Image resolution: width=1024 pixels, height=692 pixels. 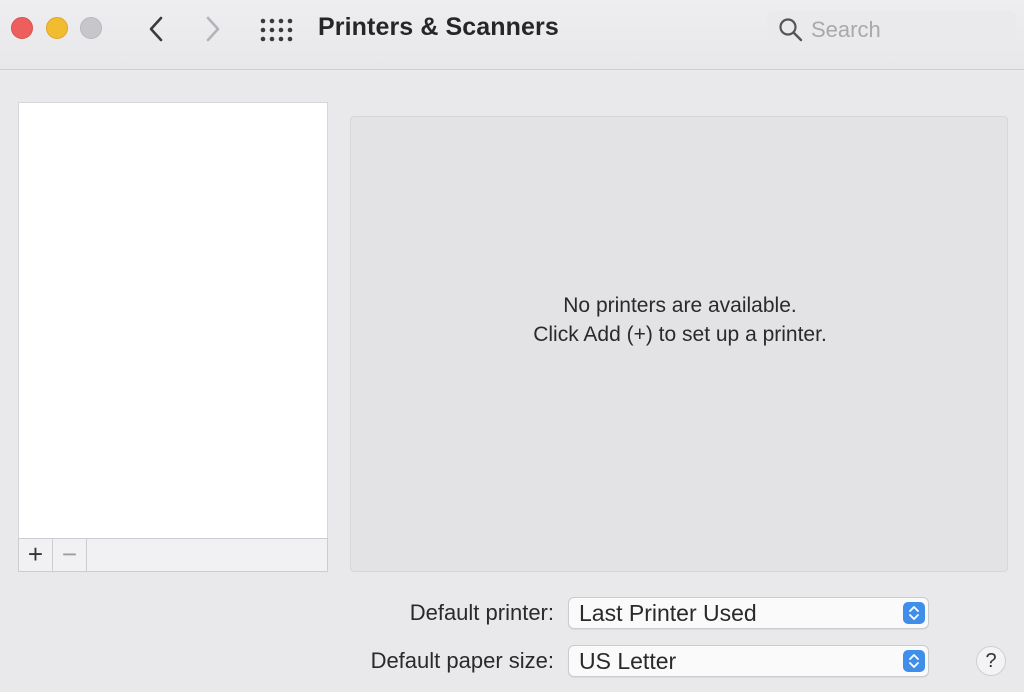 What do you see at coordinates (462, 660) in the screenshot?
I see `default-paper-size-label: Default paper size:` at bounding box center [462, 660].